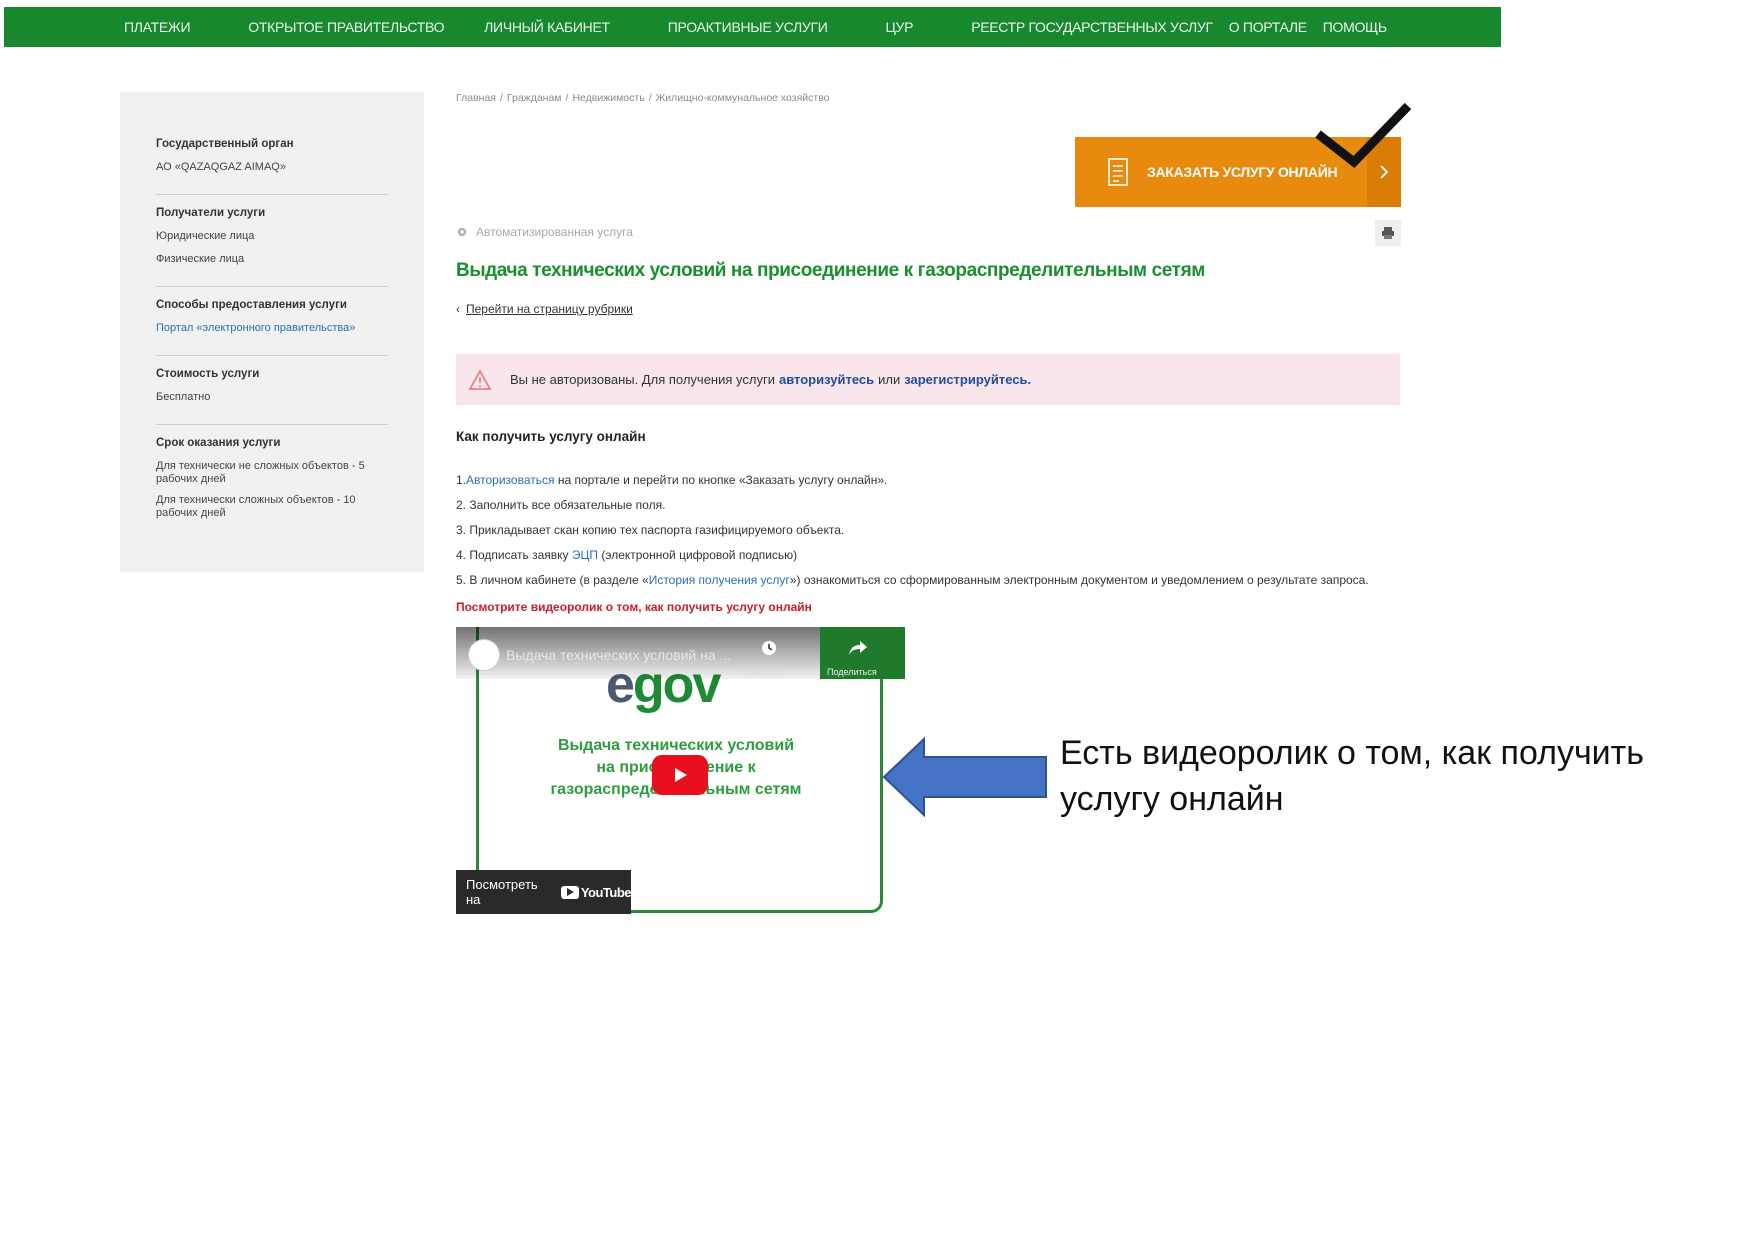 Image resolution: width=1755 pixels, height=1241 pixels. I want to click on step-2: 2. Заполнить все обязательные поля., so click(561, 505).